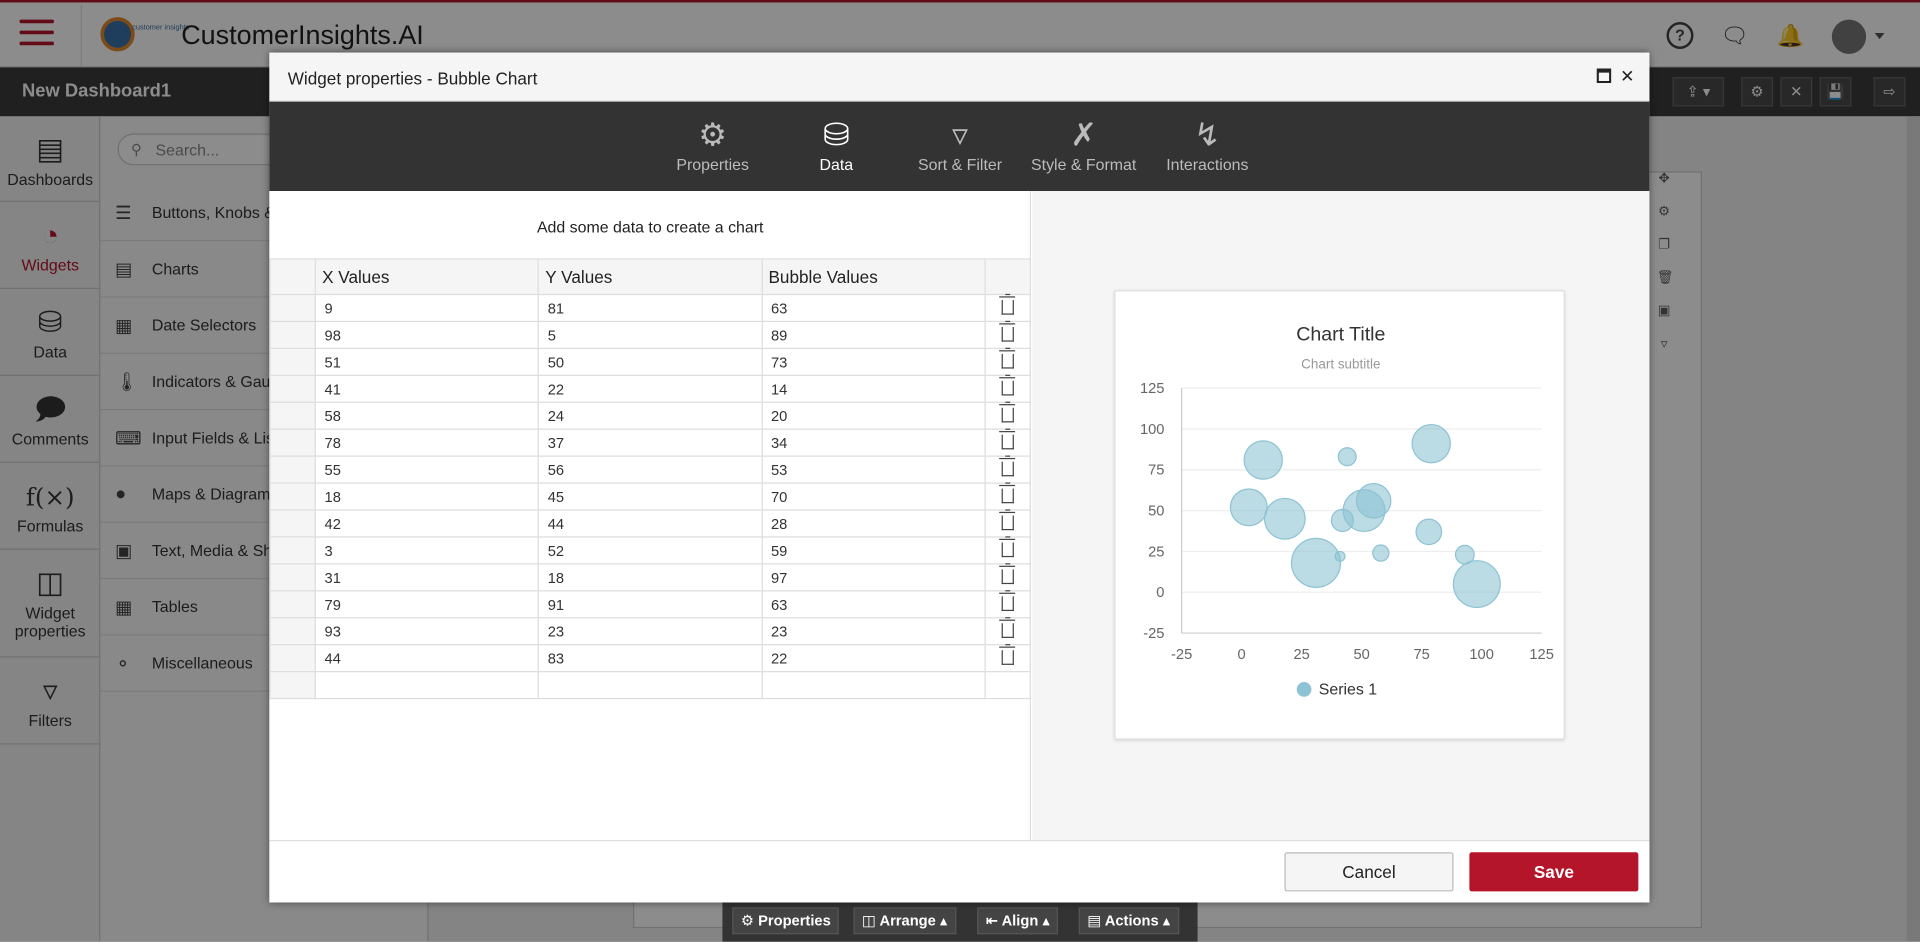 The width and height of the screenshot is (1920, 942). Describe the element at coordinates (427, 523) in the screenshot. I see `x-value-cell: 42` at that location.